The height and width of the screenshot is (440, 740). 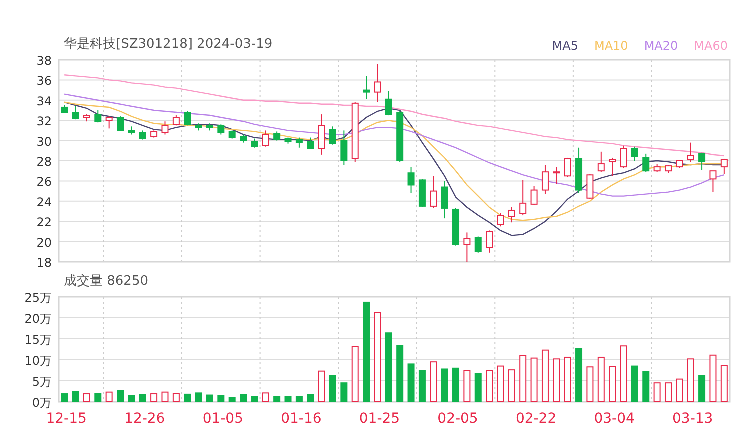 I want to click on axis-label: 30, so click(x=44, y=141).